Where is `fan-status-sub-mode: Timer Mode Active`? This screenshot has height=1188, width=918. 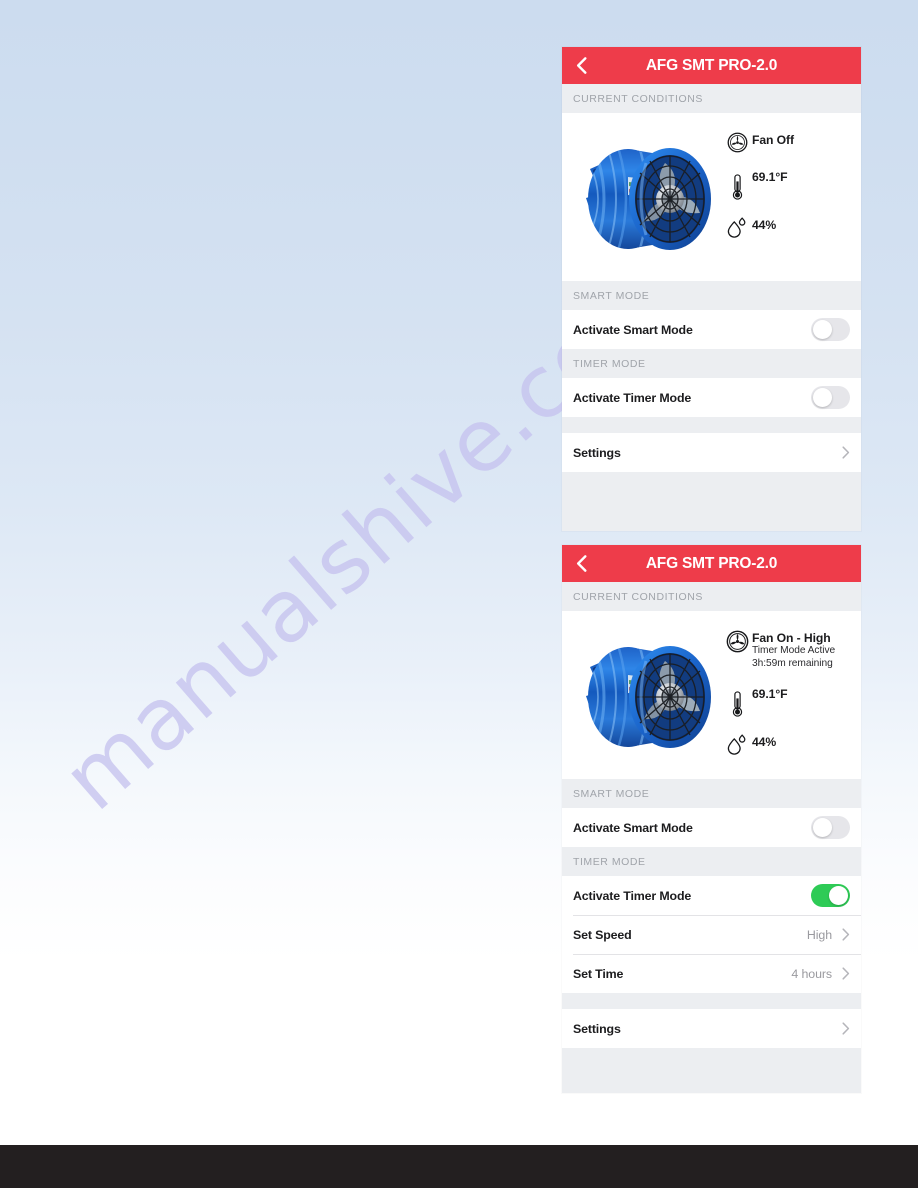
fan-status-sub-mode: Timer Mode Active is located at coordinates (794, 650).